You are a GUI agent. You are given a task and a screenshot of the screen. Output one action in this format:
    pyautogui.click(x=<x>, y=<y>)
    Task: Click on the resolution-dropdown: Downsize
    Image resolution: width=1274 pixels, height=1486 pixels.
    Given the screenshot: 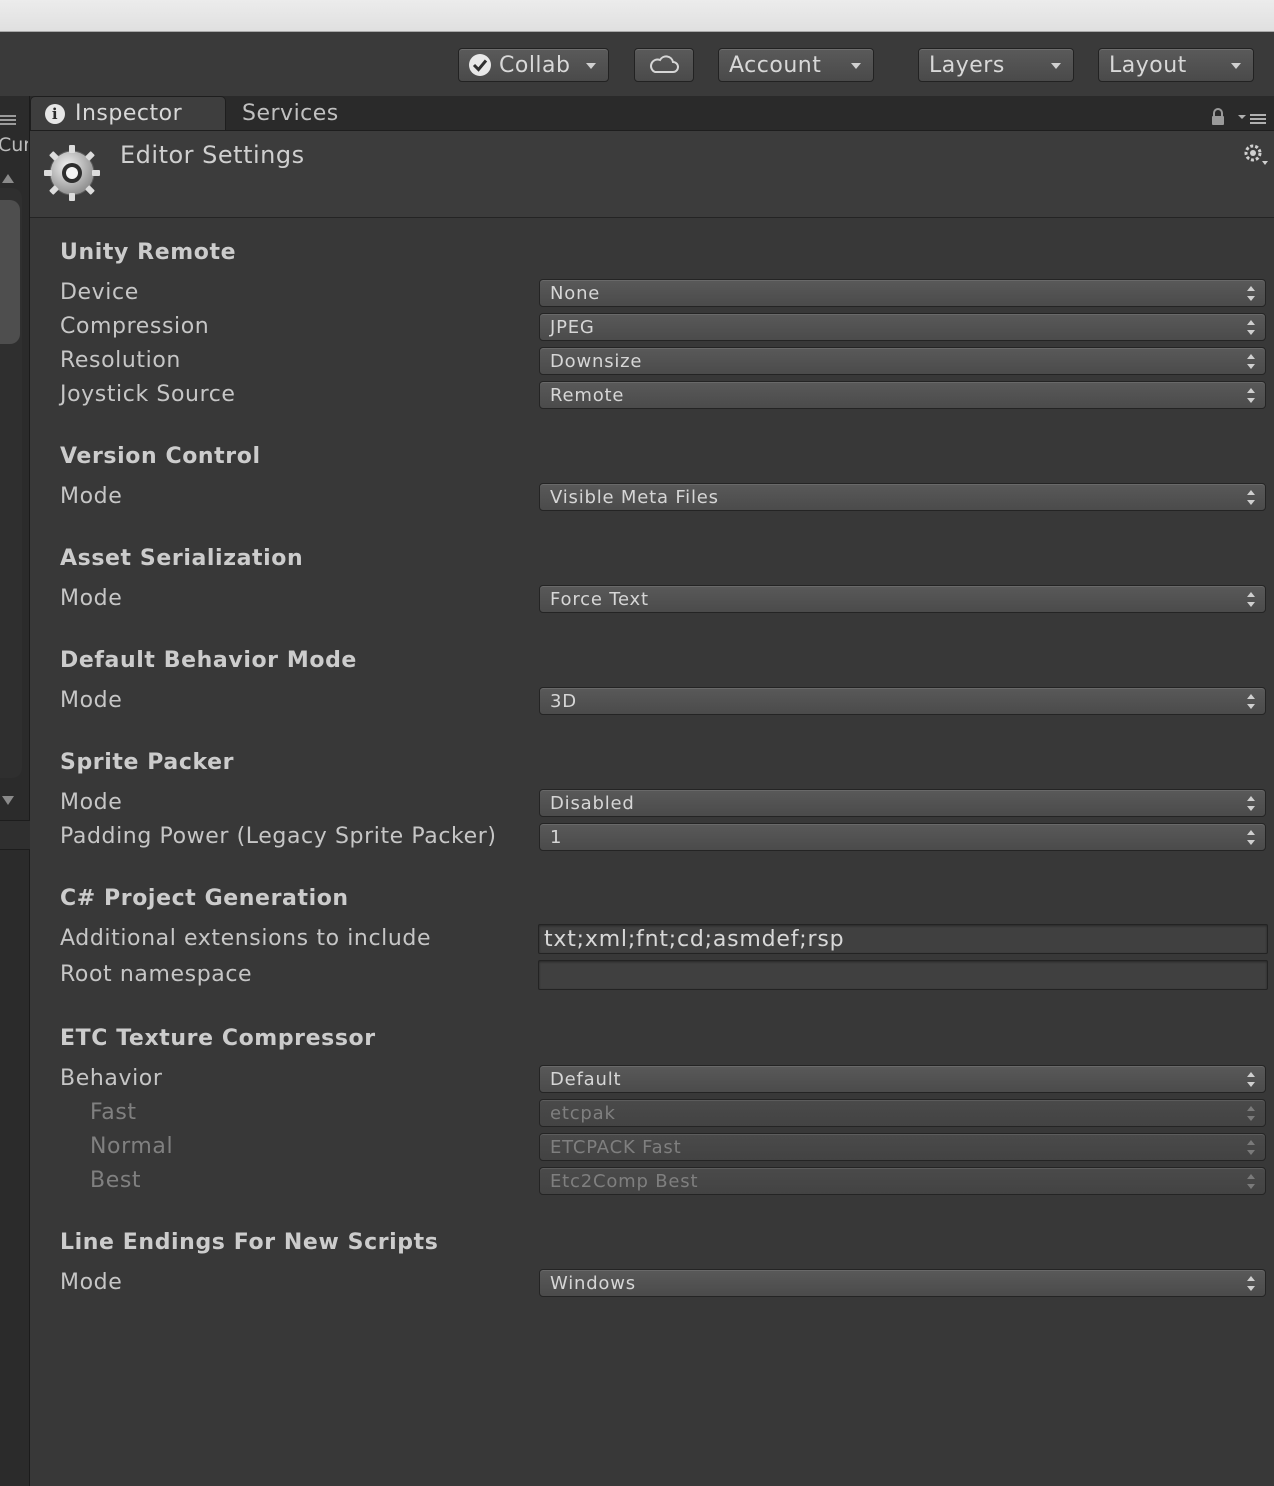 What is the action you would take?
    pyautogui.click(x=902, y=361)
    